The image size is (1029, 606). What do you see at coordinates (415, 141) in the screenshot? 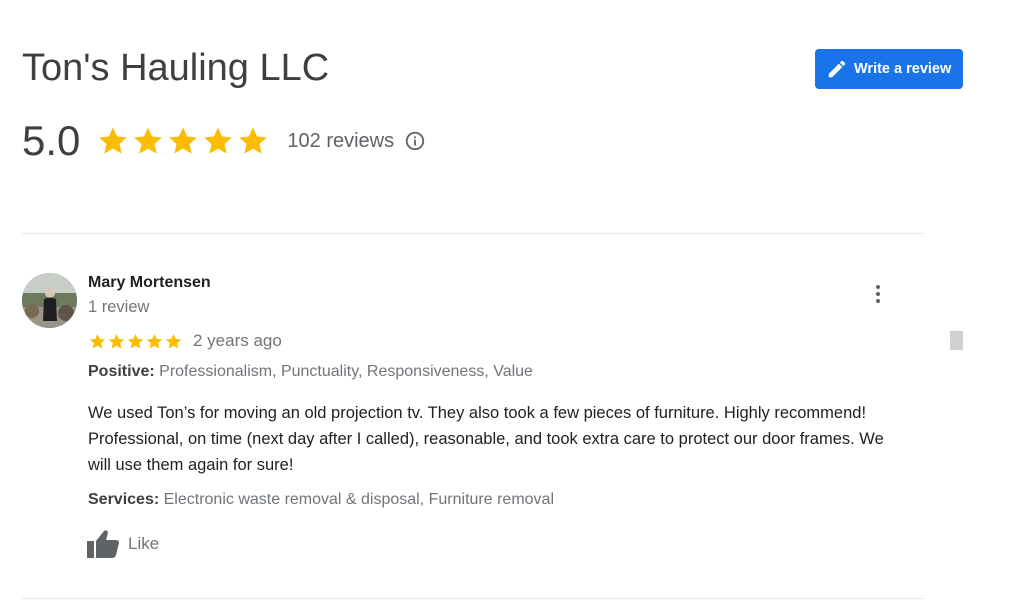
I see `info-icon` at bounding box center [415, 141].